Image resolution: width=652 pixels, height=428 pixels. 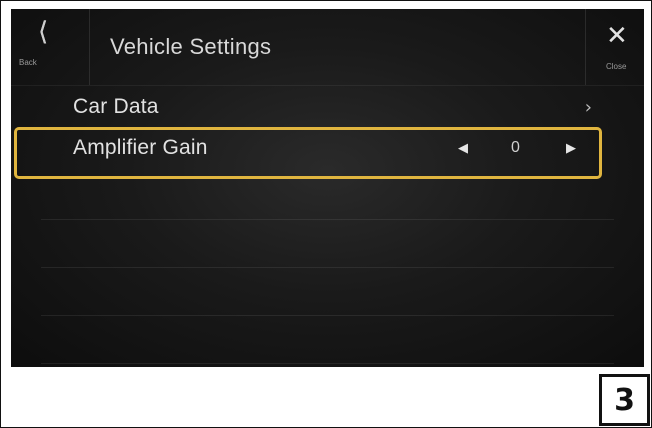 What do you see at coordinates (617, 36) in the screenshot?
I see `close-icon: ✕` at bounding box center [617, 36].